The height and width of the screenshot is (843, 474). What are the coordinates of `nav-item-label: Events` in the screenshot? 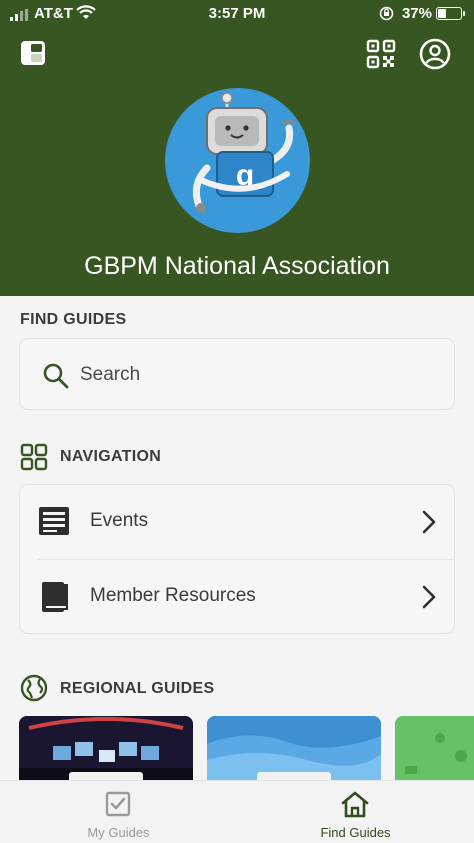 It's located at (119, 520).